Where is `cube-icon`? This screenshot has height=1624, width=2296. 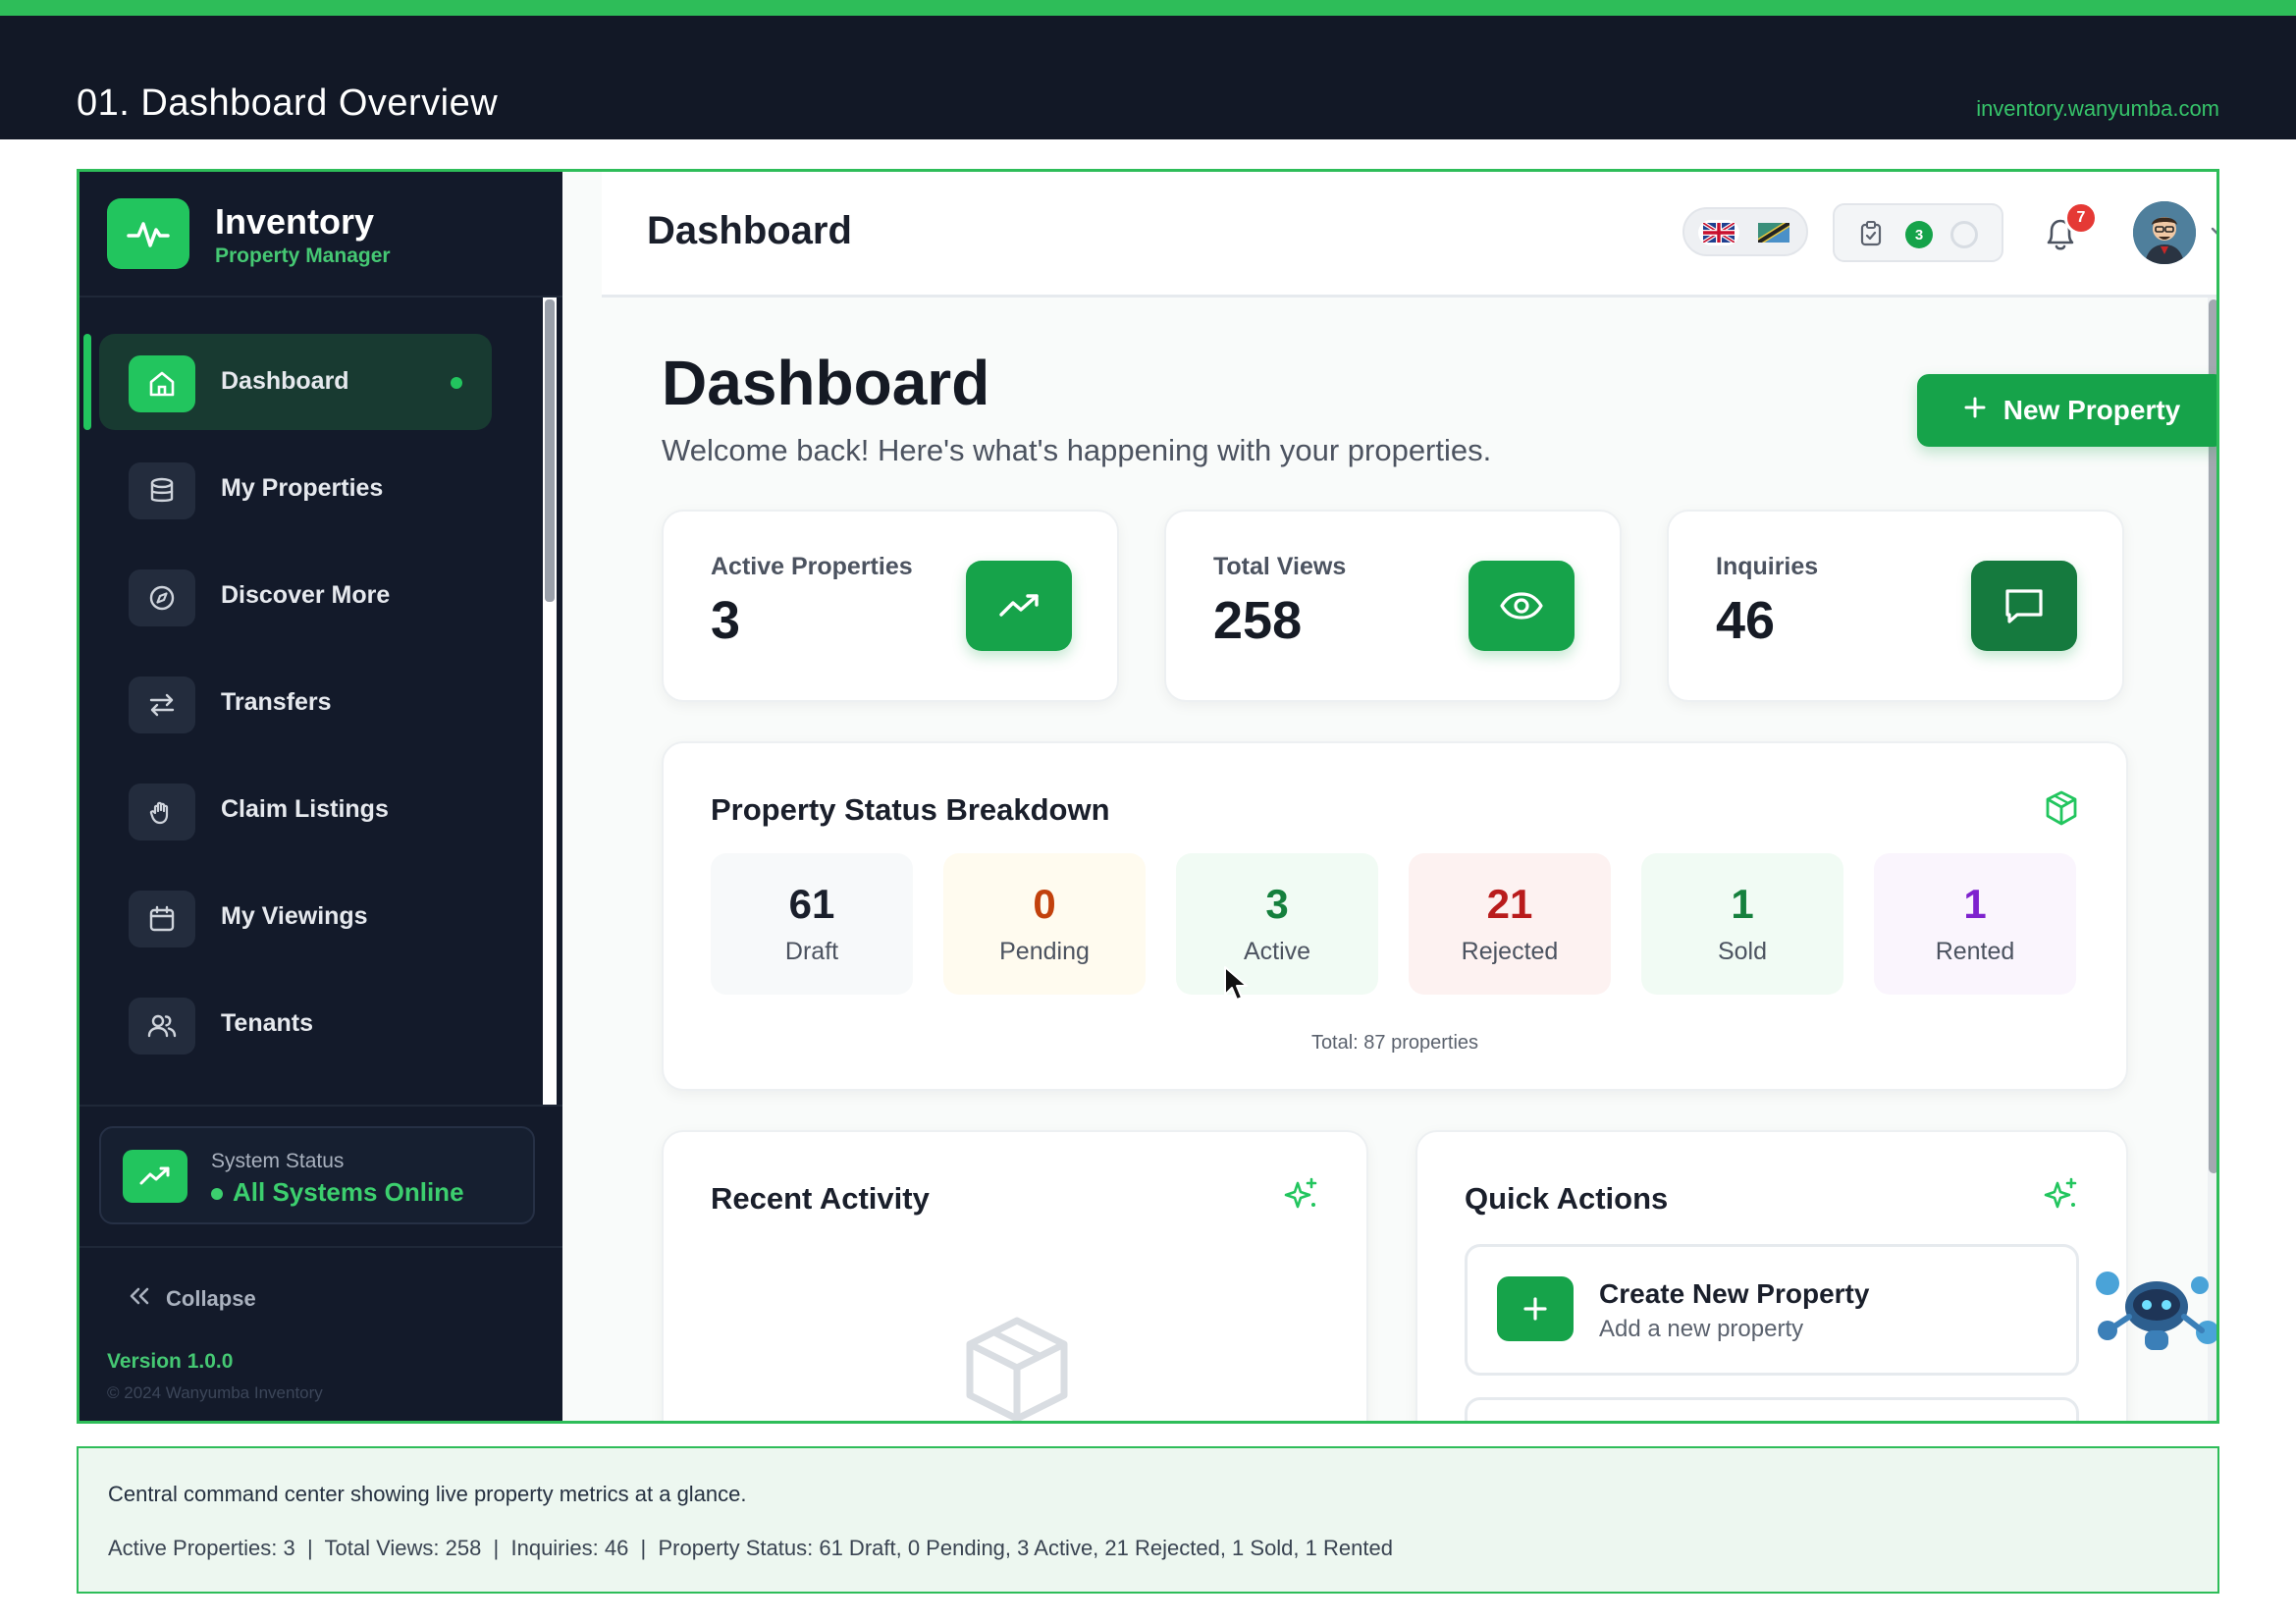 cube-icon is located at coordinates (2061, 810).